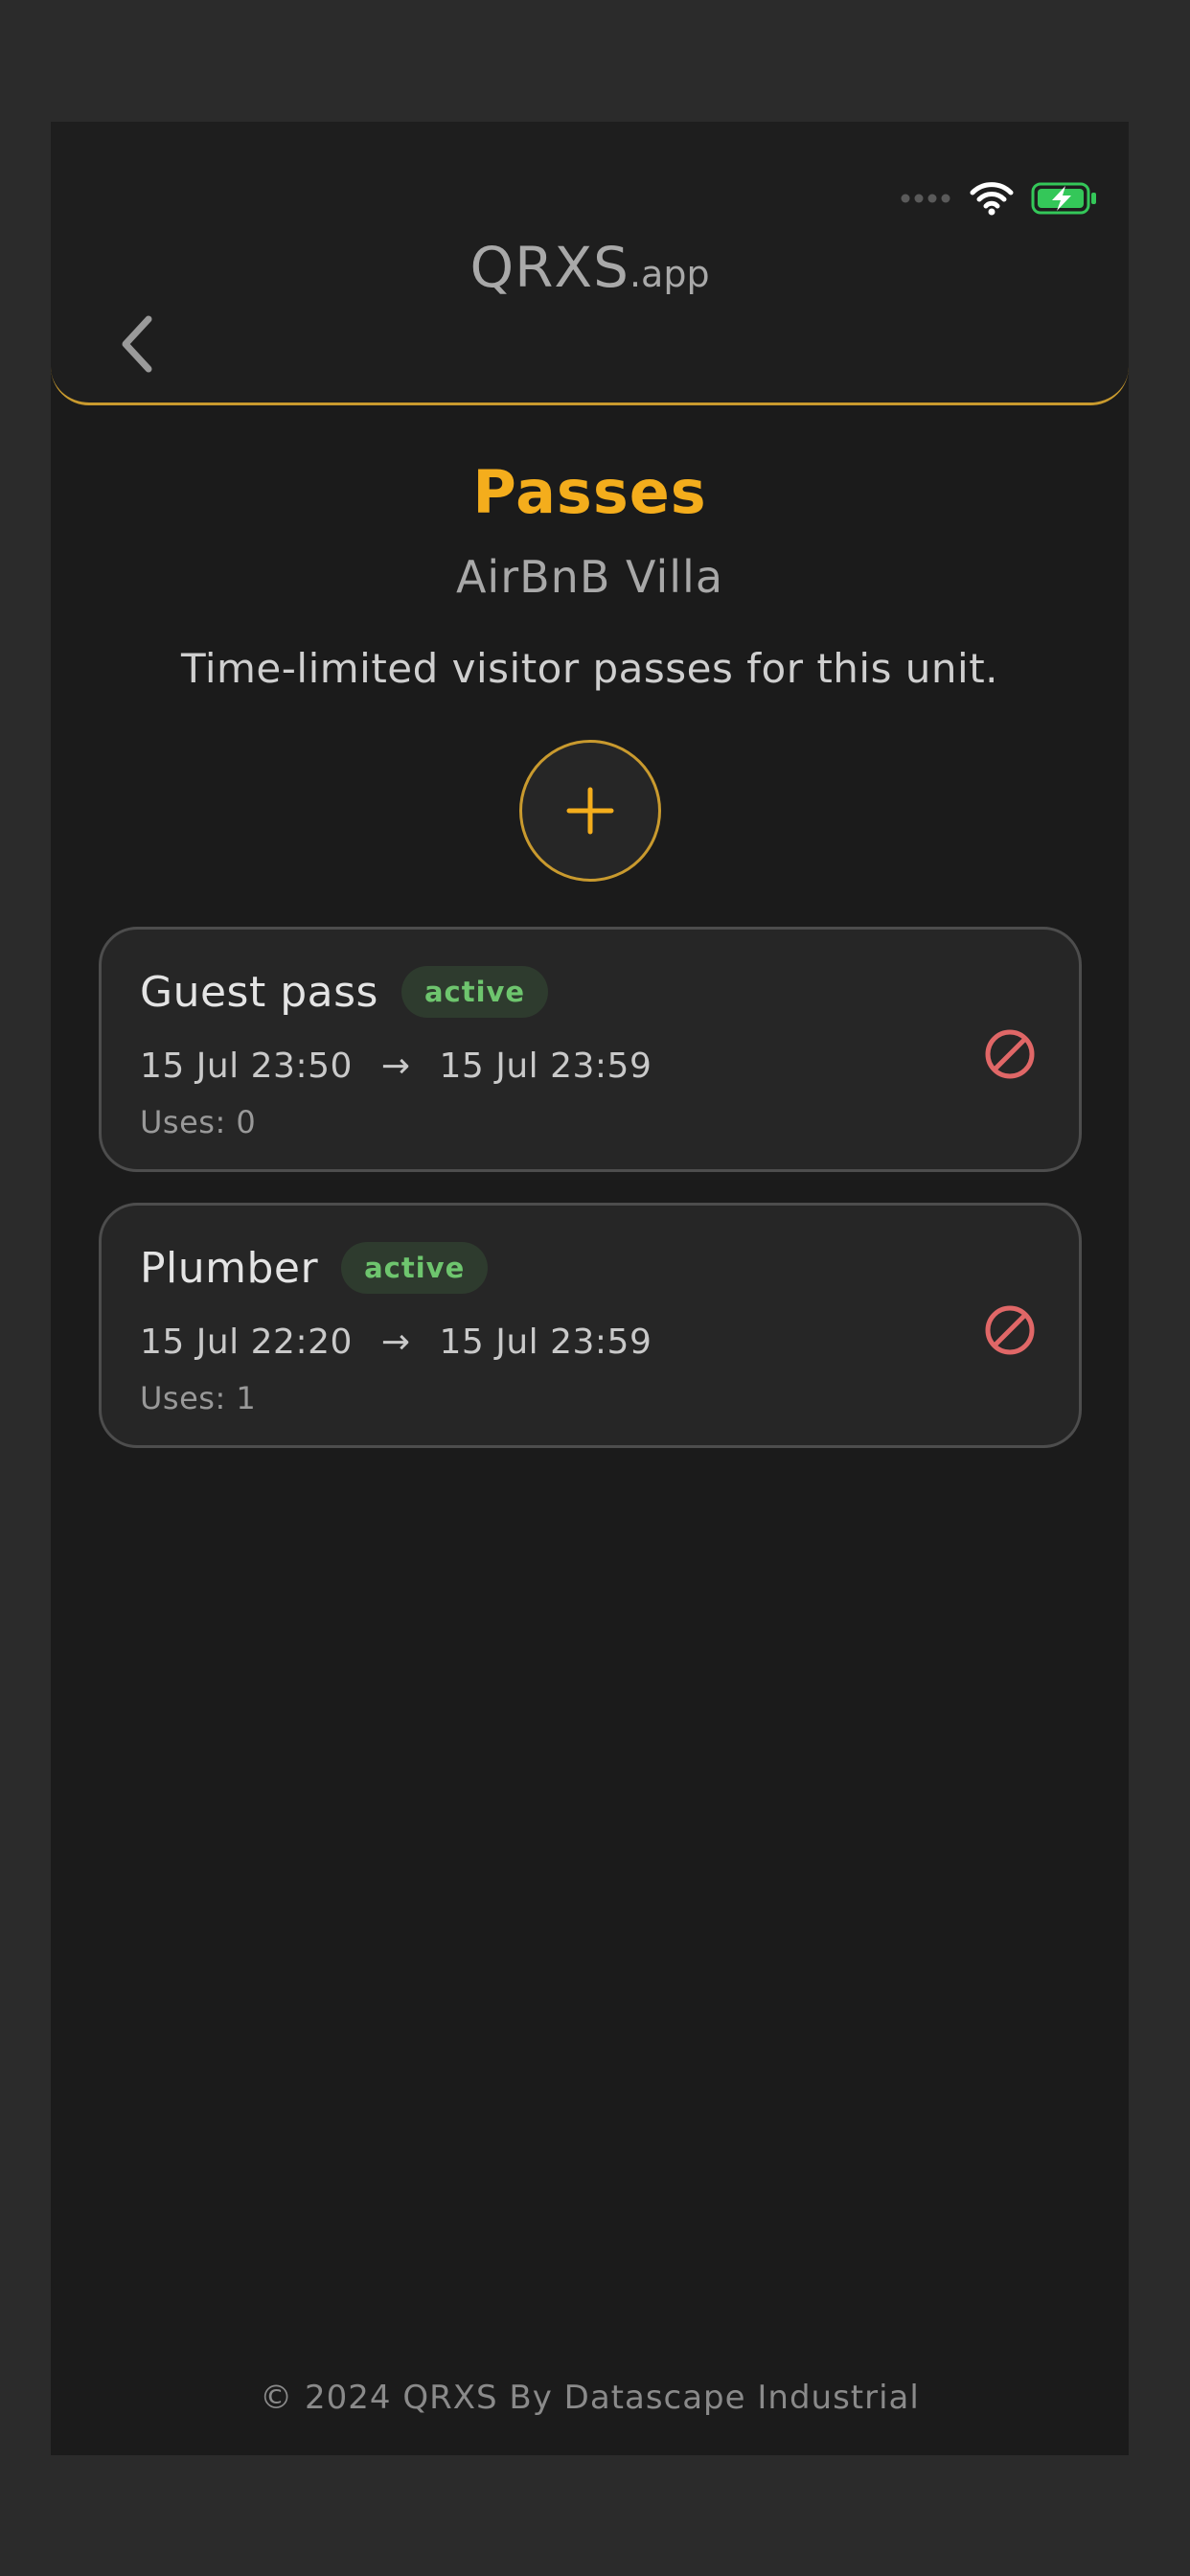 This screenshot has height=2576, width=1190. Describe the element at coordinates (549, 267) in the screenshot. I see `app-brand: QRXS` at that location.